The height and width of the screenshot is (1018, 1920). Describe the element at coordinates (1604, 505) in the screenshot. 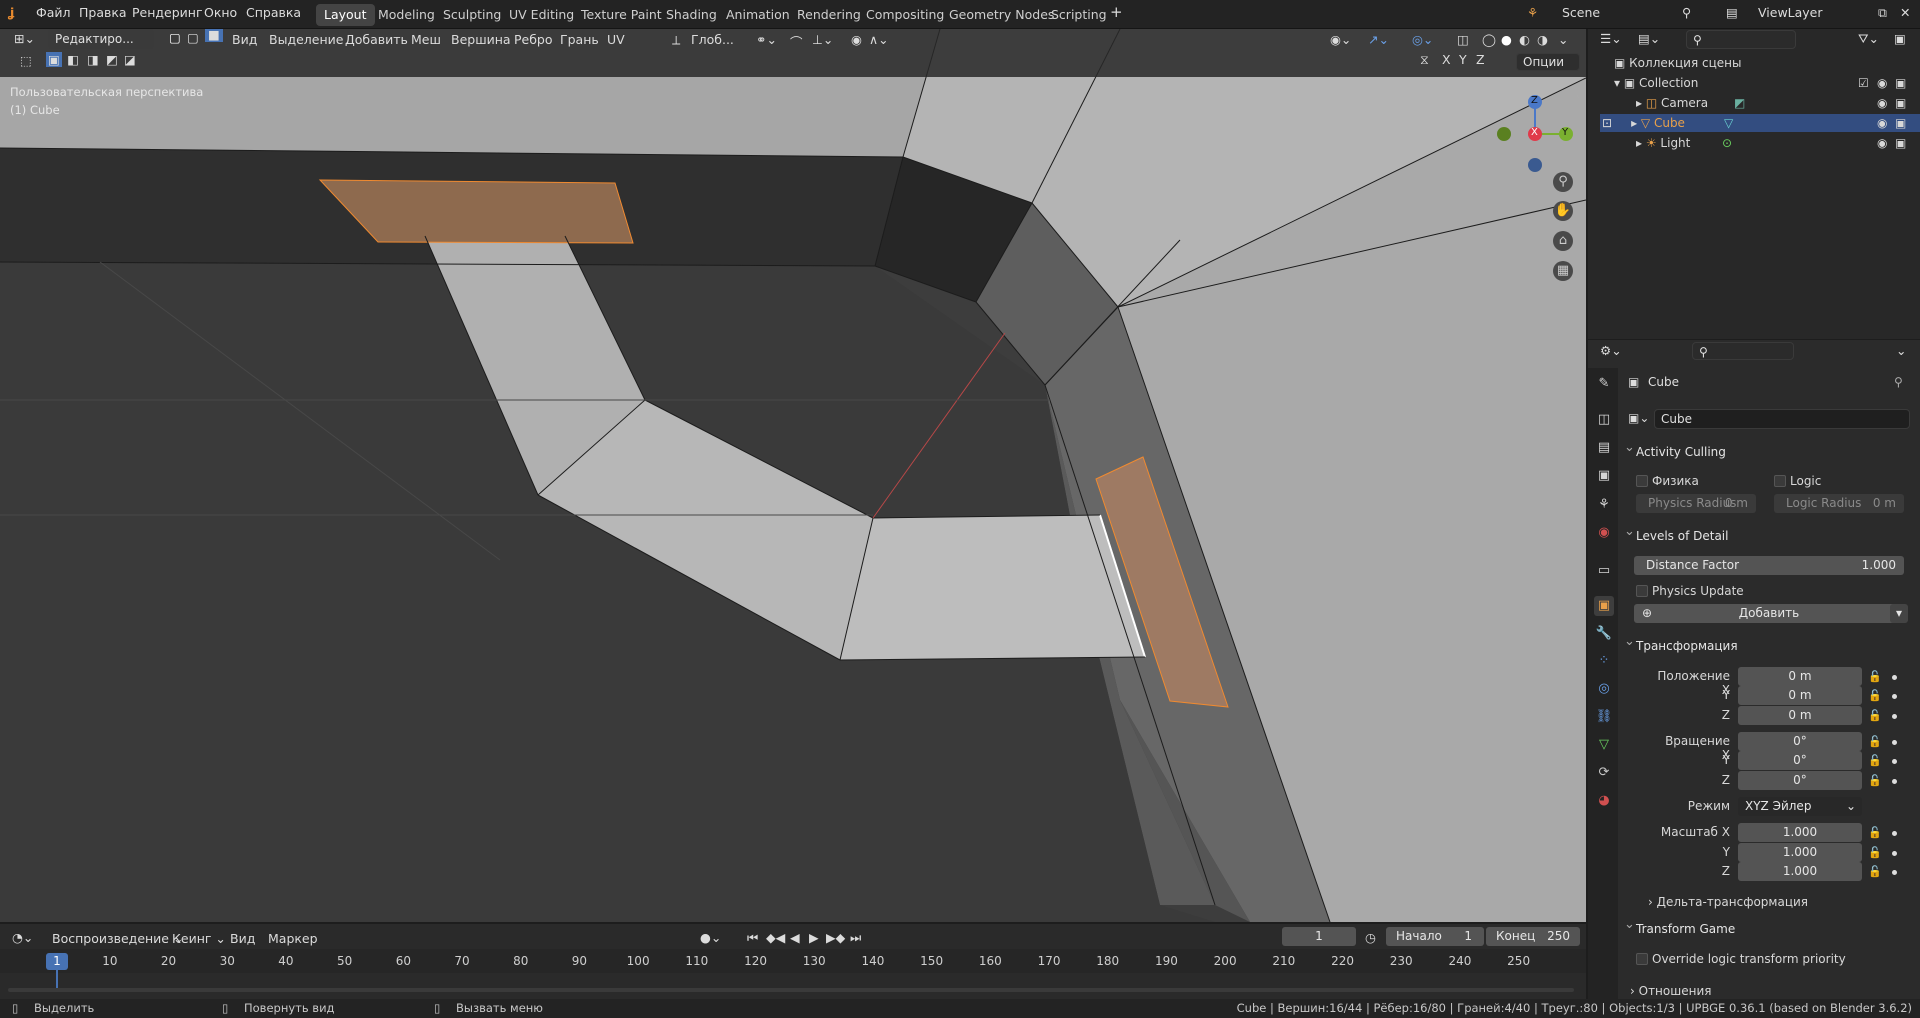

I see `scene-tab-icon: ⚘` at that location.